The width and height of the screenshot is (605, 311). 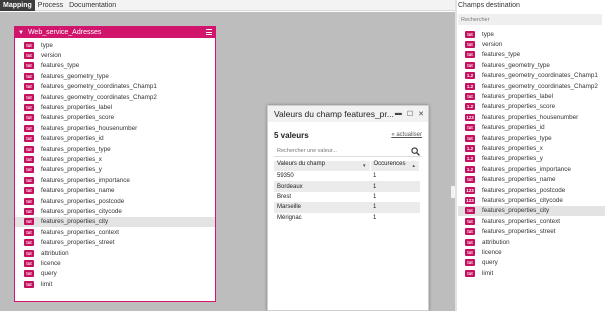 I want to click on source-field-name: features_properties_context, so click(x=80, y=232).